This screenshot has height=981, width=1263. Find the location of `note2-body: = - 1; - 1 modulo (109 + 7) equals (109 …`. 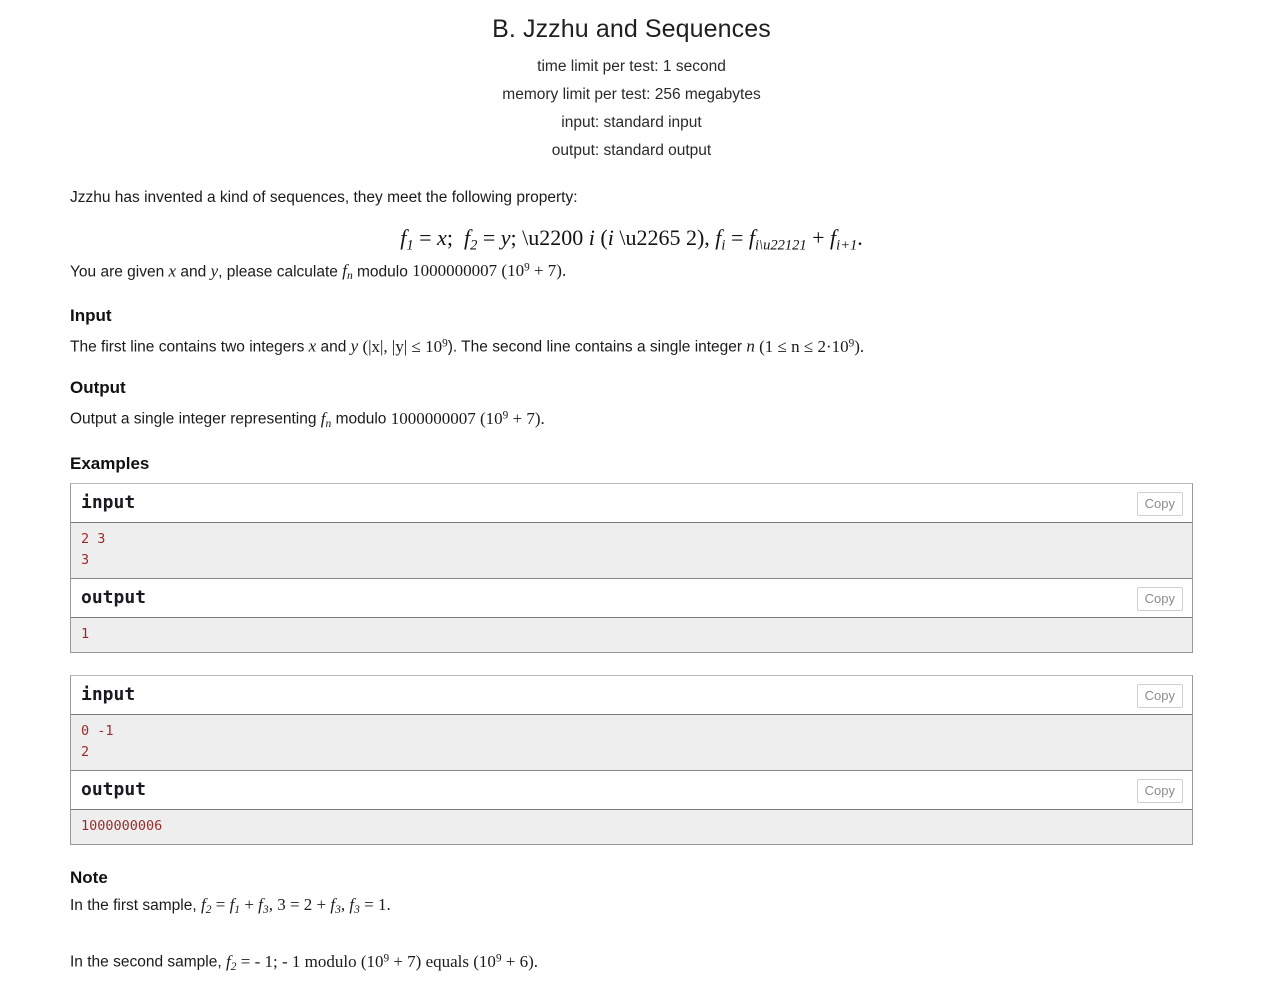

note2-body: = - 1; - 1 modulo (109 + 7) equals (109 … is located at coordinates (387, 961).